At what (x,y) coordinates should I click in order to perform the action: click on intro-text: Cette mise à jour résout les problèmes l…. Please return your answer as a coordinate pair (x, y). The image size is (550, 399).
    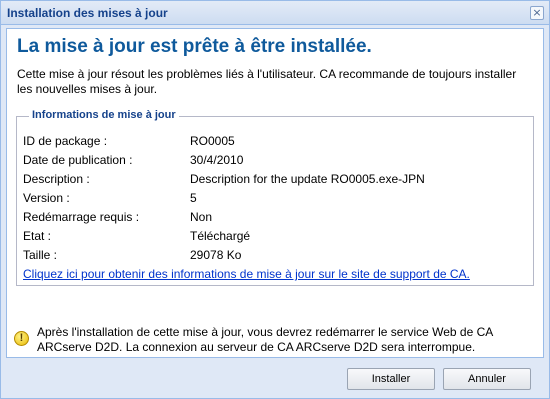
    Looking at the image, I should click on (267, 81).